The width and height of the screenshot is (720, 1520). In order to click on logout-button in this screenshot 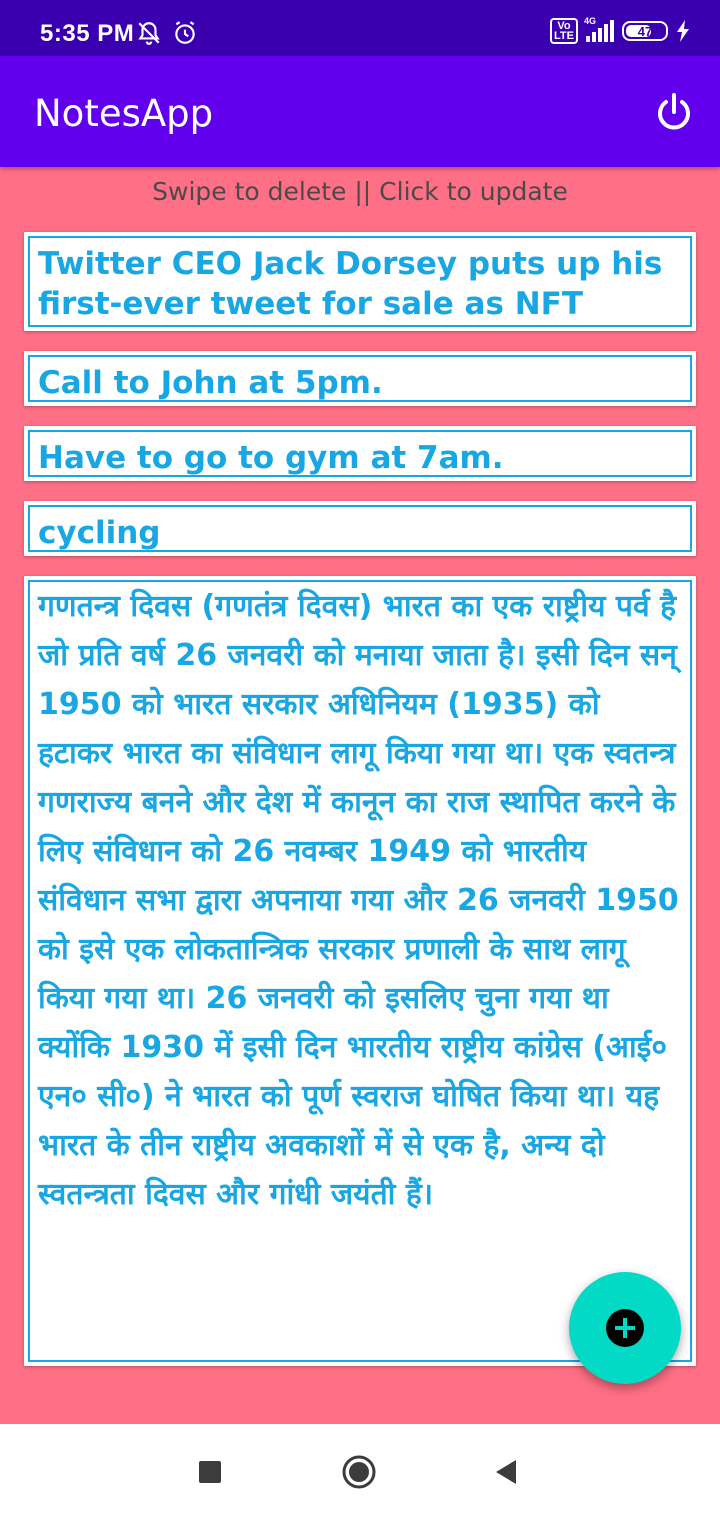, I will do `click(674, 112)`.